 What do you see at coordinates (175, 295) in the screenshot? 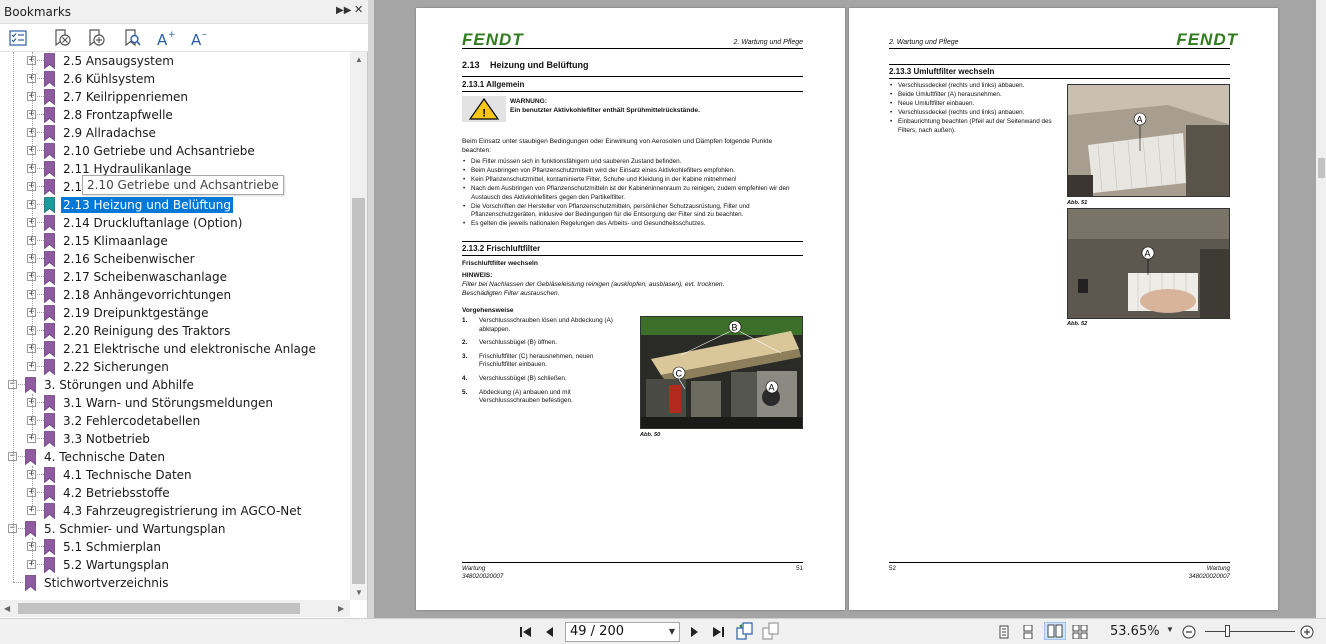
I see `bookmark-item: +2.18 Anhängevorrichtungen` at bounding box center [175, 295].